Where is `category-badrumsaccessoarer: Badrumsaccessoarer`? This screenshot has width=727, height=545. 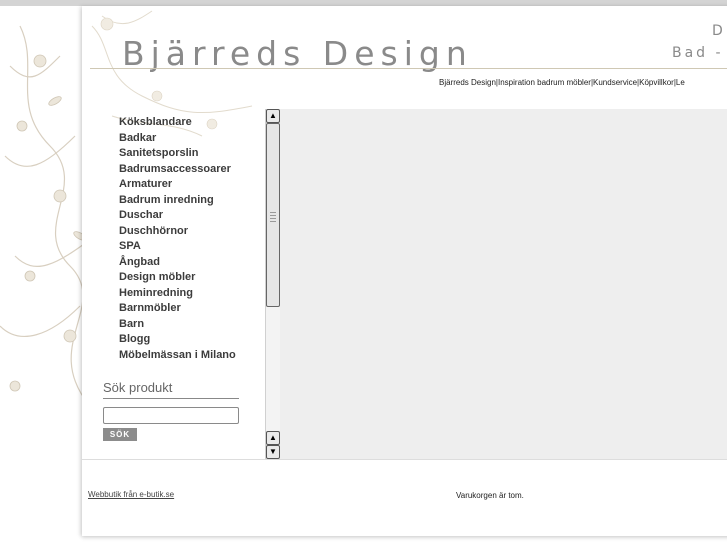
category-badrumsaccessoarer: Badrumsaccessoarer is located at coordinates (177, 170).